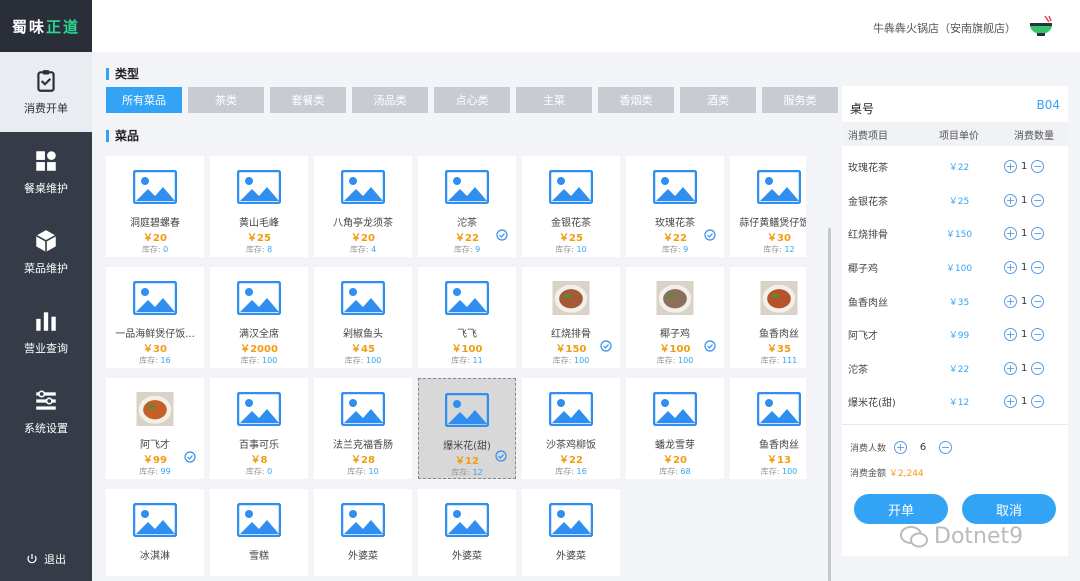 The image size is (1080, 581). I want to click on dish-card: 剁椒鱼头 ￥45 库存: 100, so click(363, 317).